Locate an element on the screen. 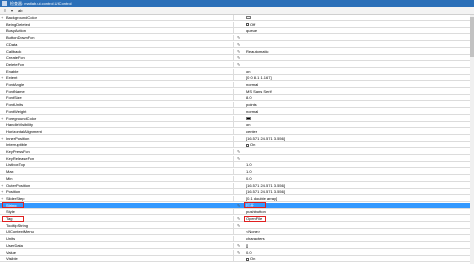 The width and height of the screenshot is (474, 264). property-row: BusyAction queue is located at coordinates (235, 31).